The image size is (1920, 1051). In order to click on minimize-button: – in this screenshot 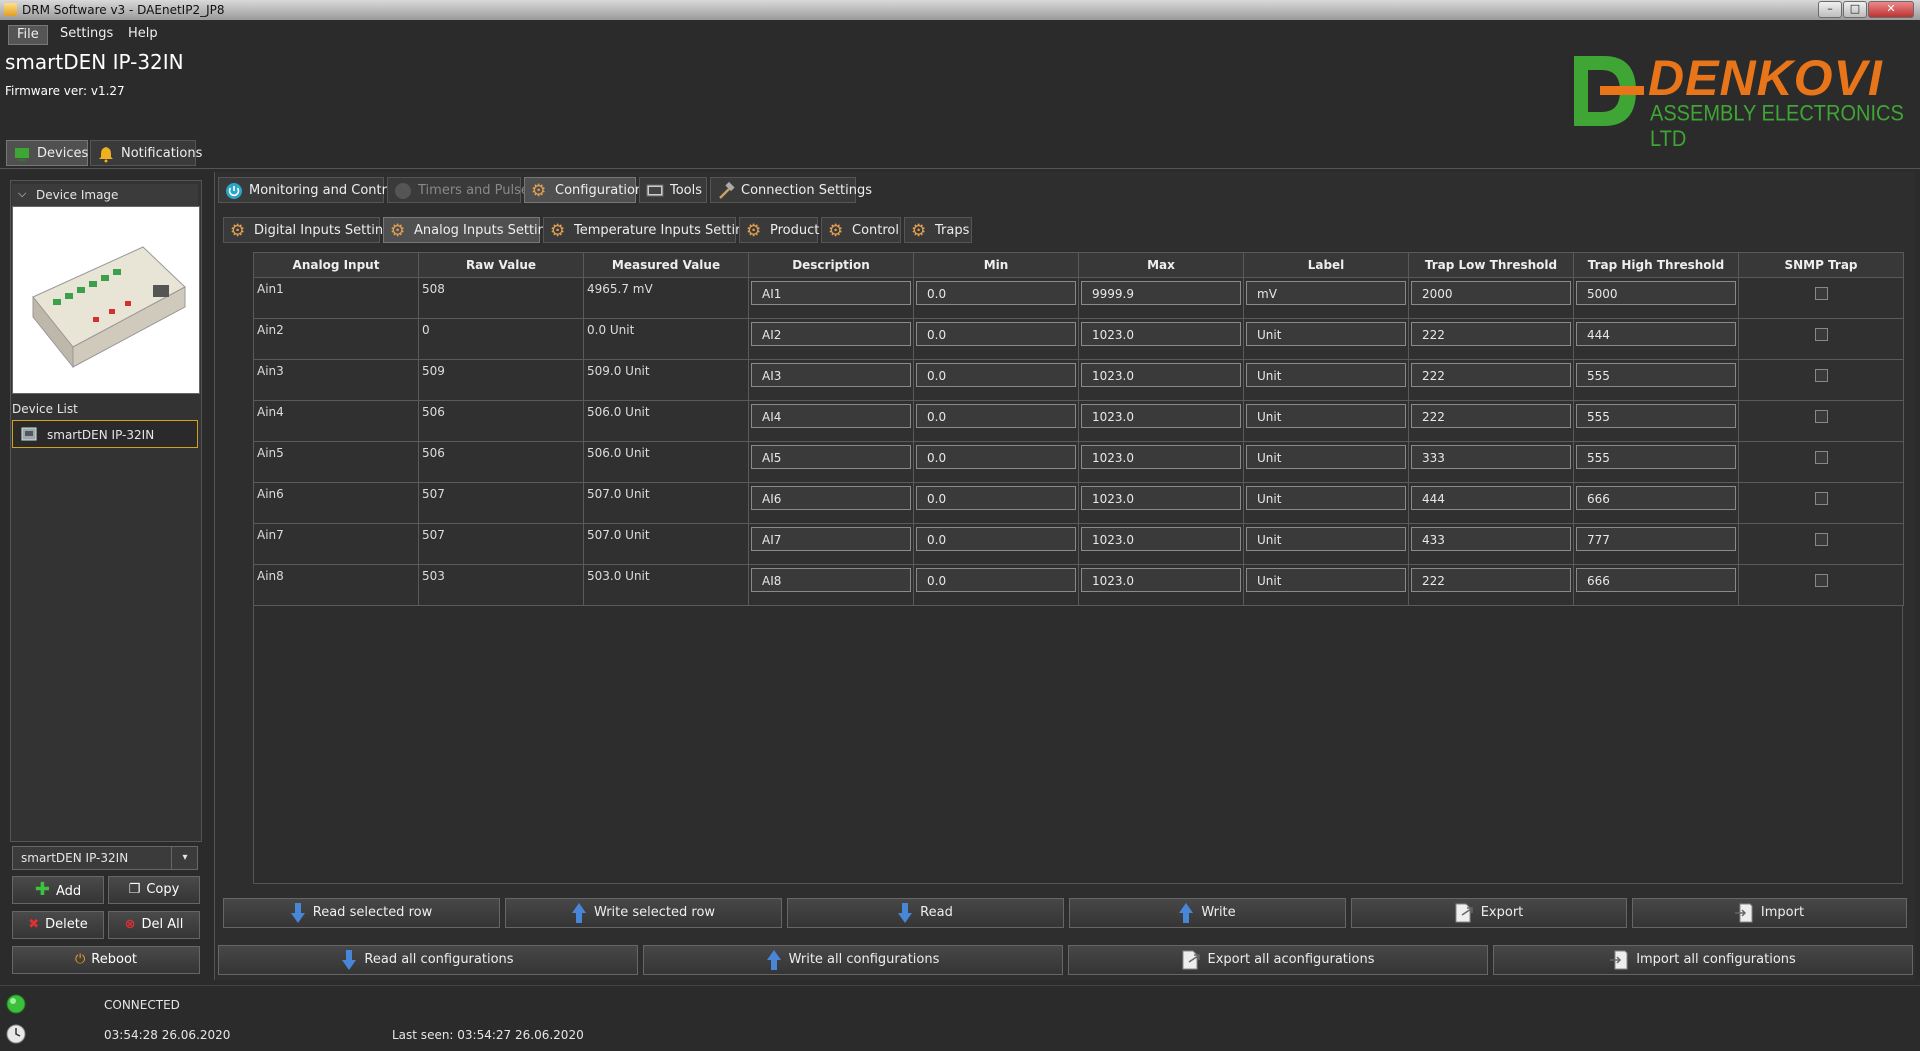, I will do `click(1830, 9)`.